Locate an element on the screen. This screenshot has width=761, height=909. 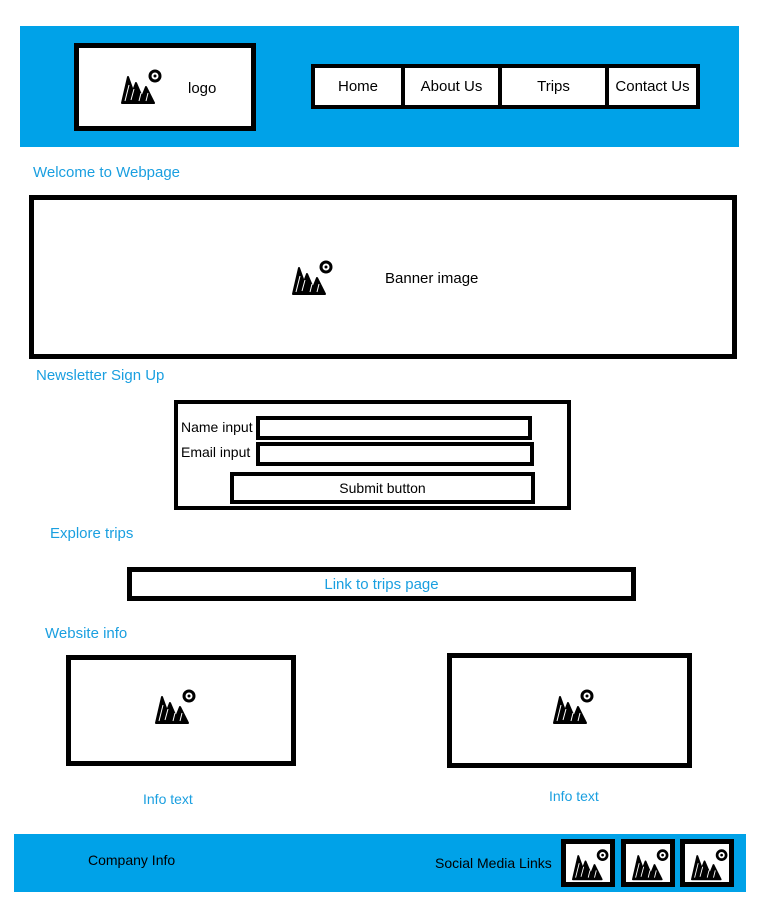
trips-page-link: Link to trips page is located at coordinates (381, 584).